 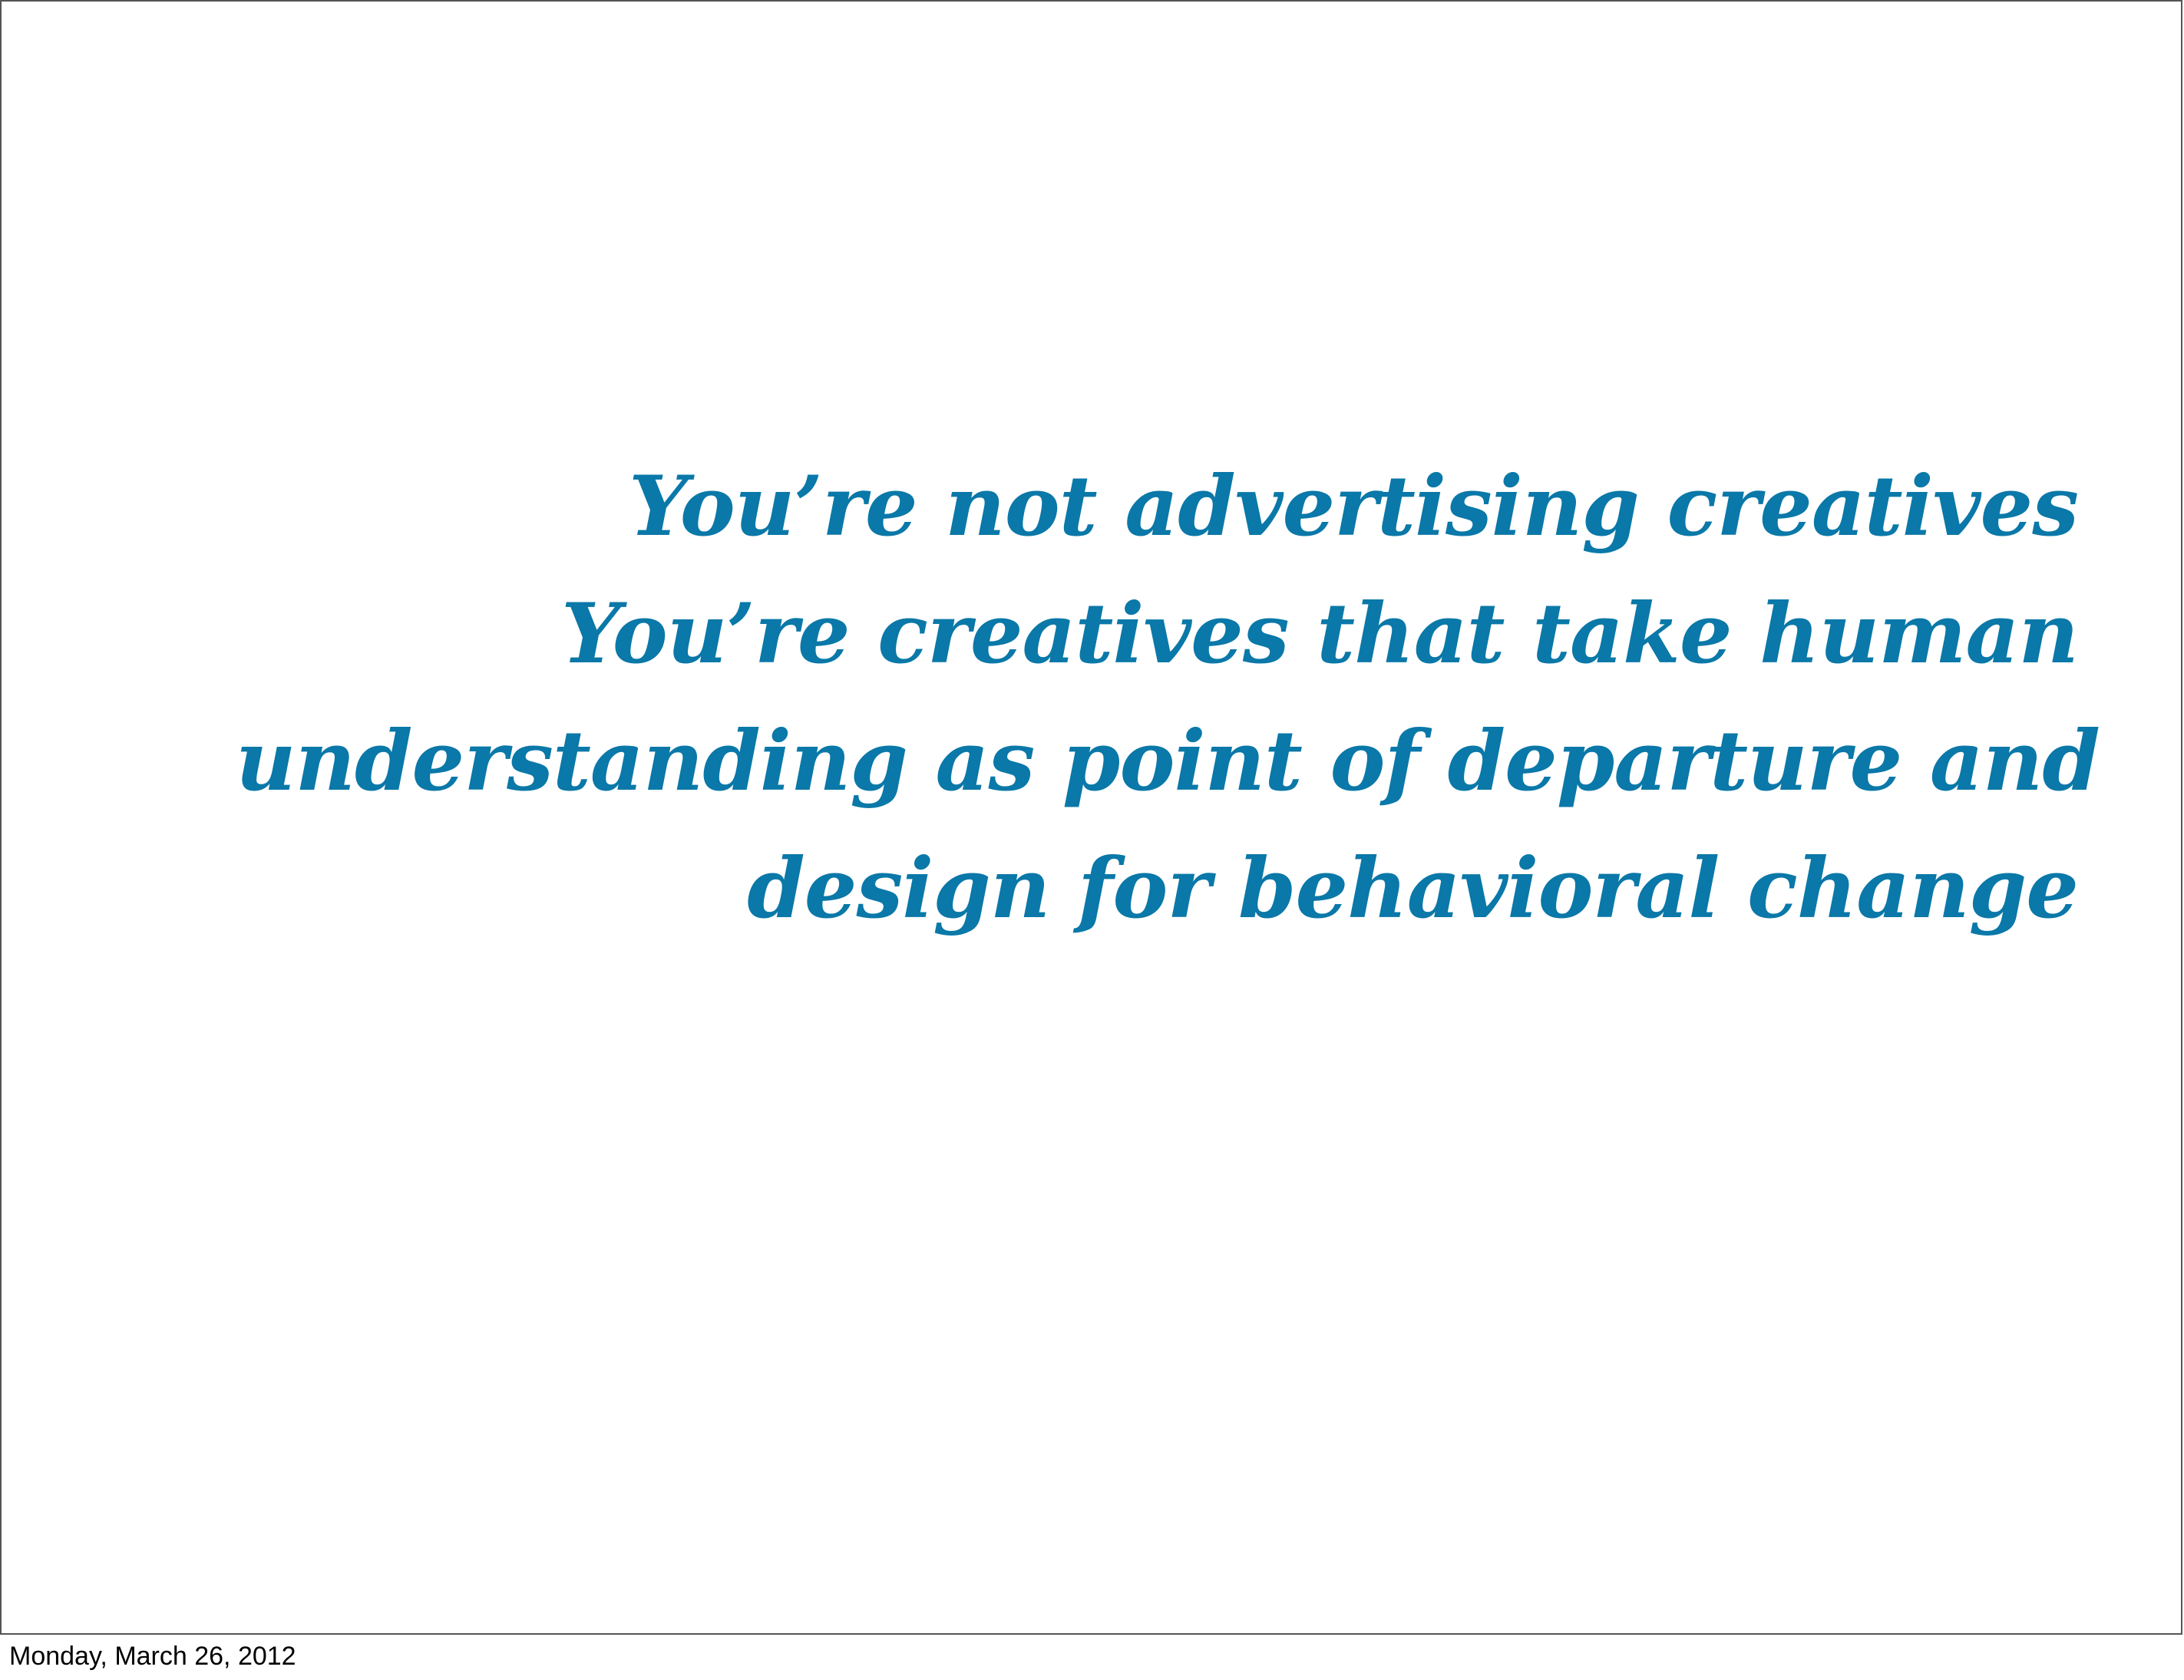 I want to click on quote-line-2: You’re creatives that take human, so click(x=1320, y=634).